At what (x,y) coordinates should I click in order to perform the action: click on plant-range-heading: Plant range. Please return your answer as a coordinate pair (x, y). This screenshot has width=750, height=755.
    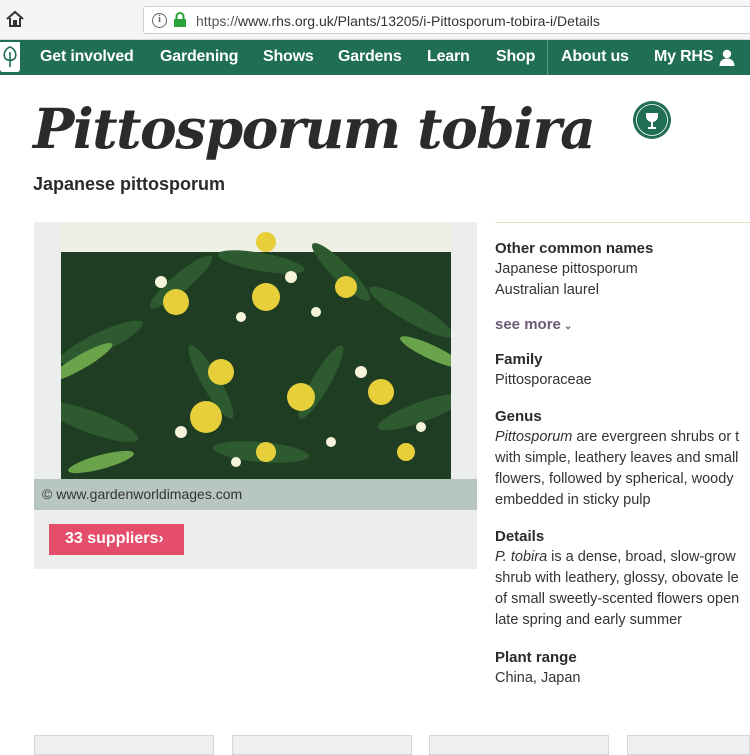
    Looking at the image, I should click on (536, 657).